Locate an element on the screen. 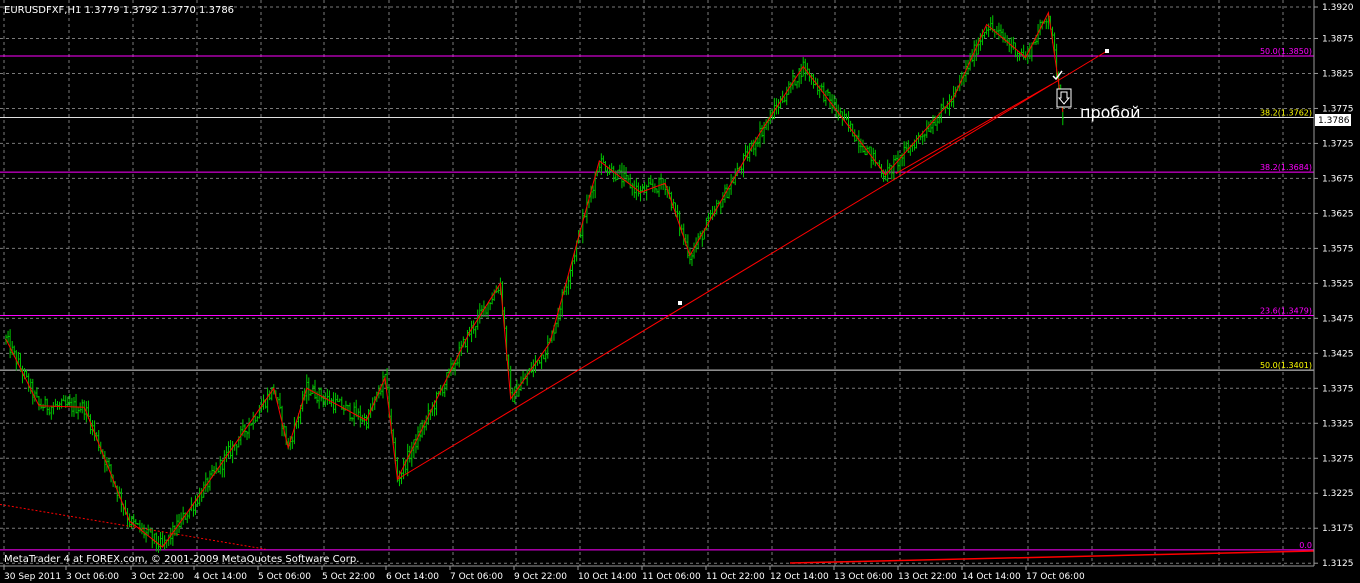 The height and width of the screenshot is (583, 1360). time-tick-label: 5 Oct 06:00 is located at coordinates (284, 577).